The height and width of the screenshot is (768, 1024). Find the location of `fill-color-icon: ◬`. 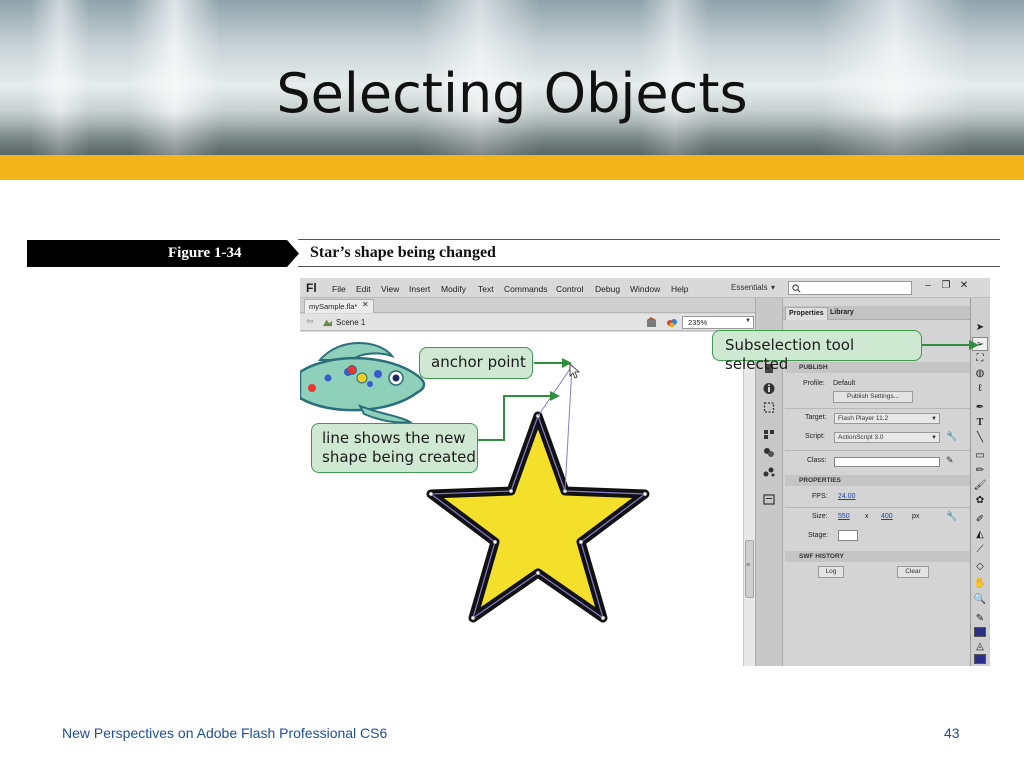

fill-color-icon: ◬ is located at coordinates (980, 647).